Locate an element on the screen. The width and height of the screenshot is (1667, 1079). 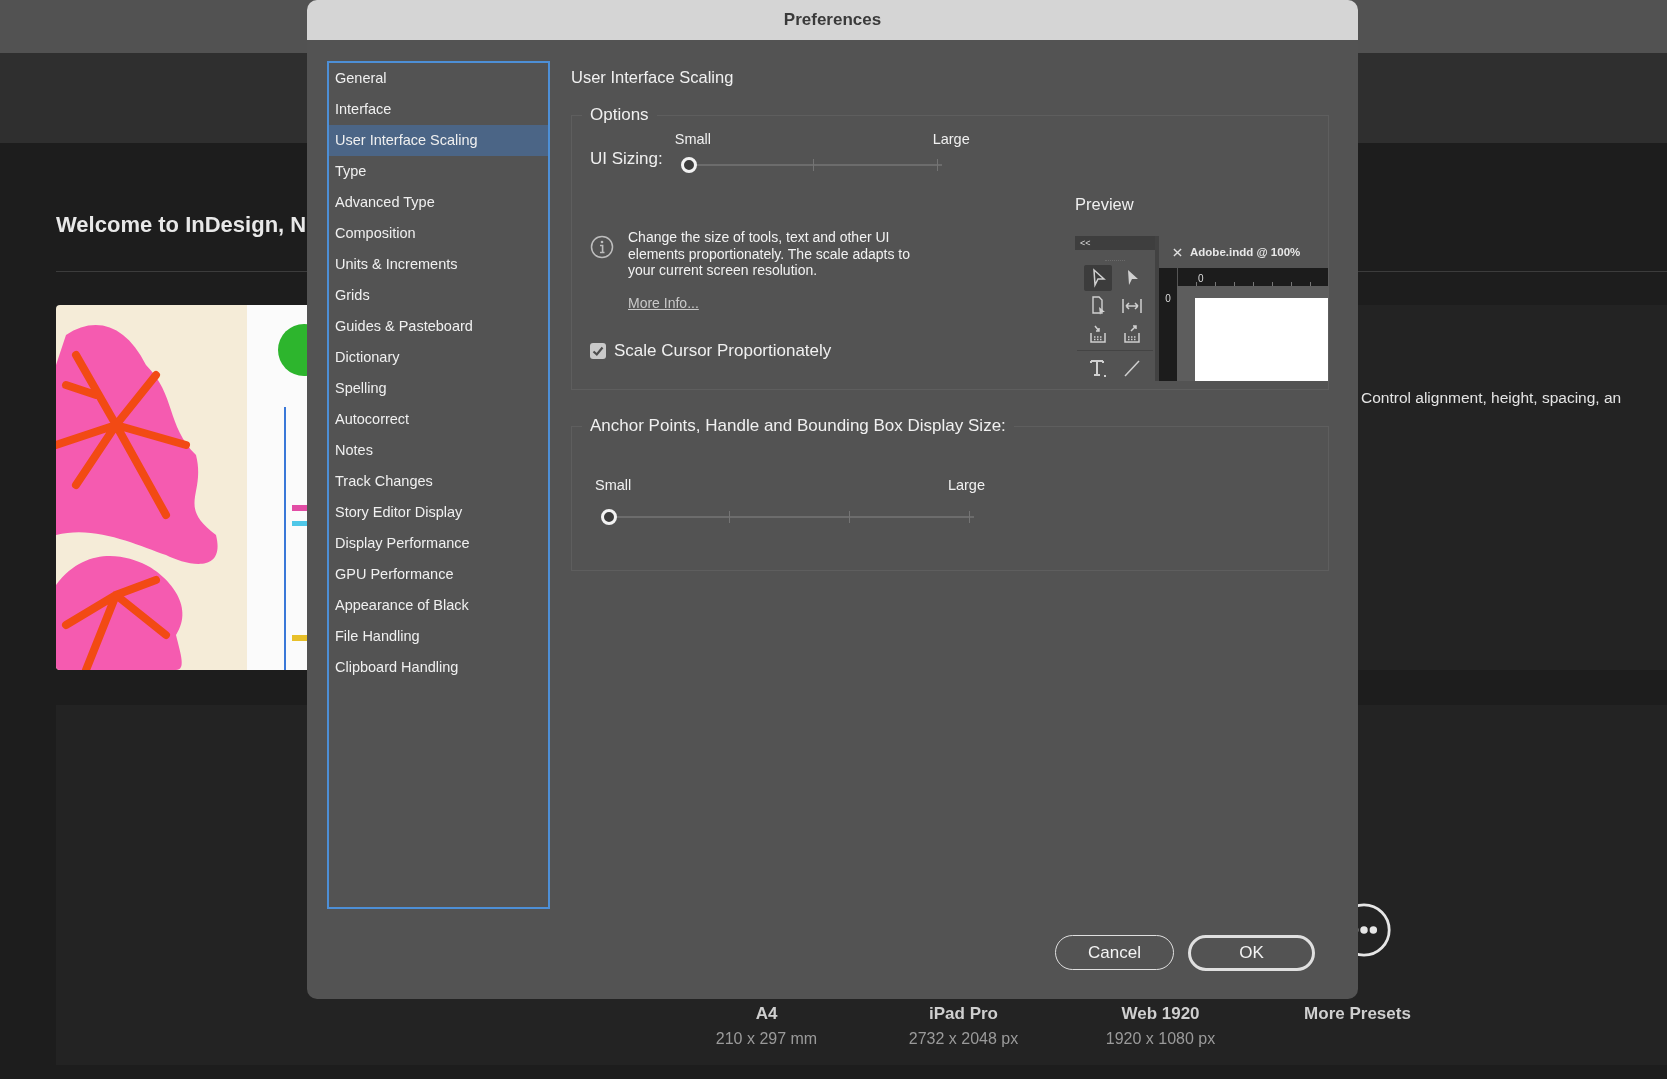
preset-size: 1920 x 1080 px is located at coordinates (1160, 1039).